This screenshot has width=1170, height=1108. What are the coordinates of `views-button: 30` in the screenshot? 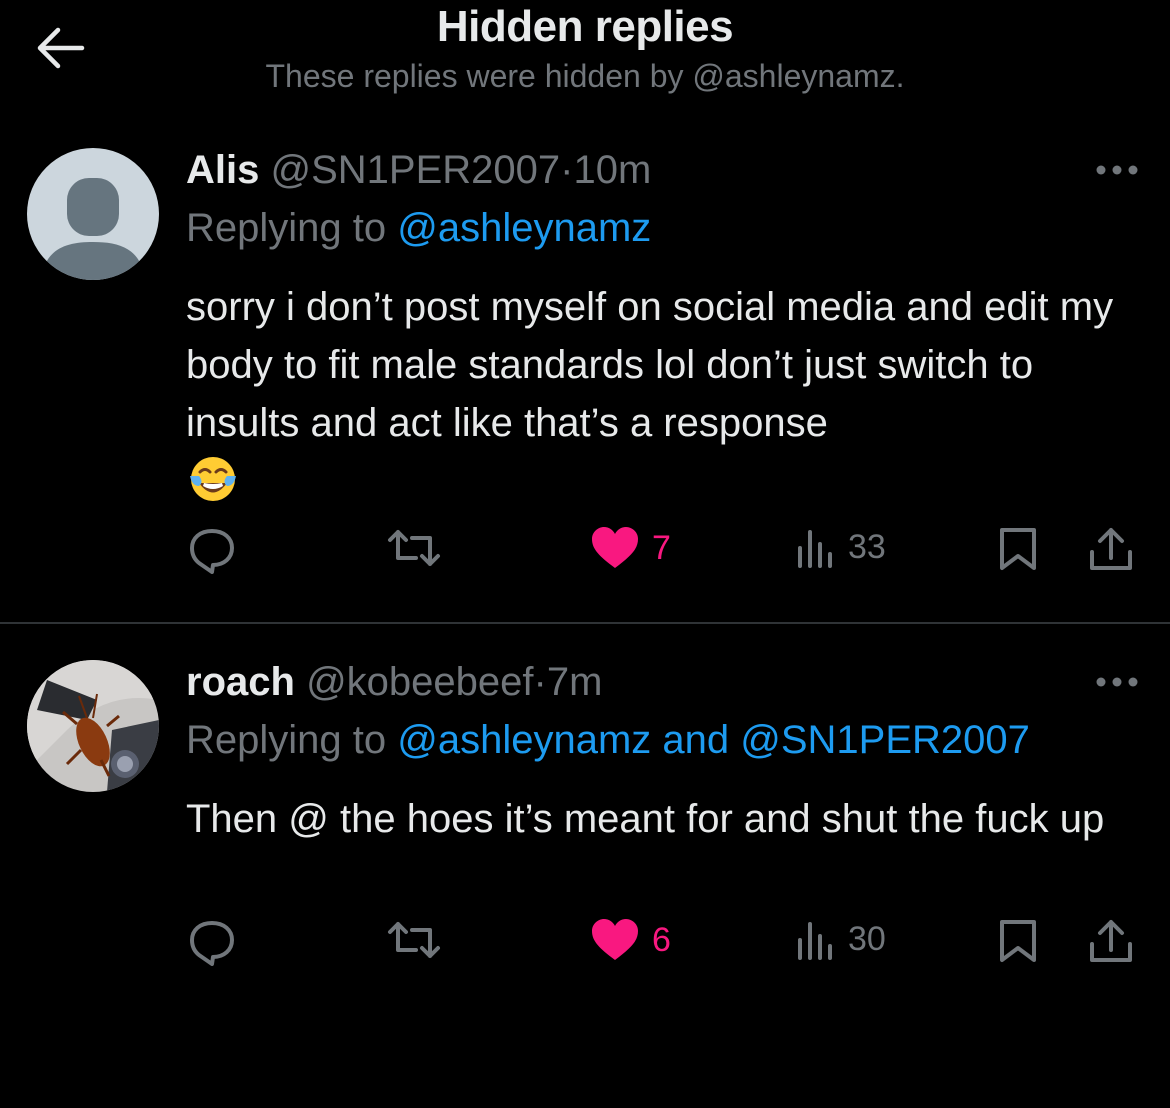 It's located at (841, 939).